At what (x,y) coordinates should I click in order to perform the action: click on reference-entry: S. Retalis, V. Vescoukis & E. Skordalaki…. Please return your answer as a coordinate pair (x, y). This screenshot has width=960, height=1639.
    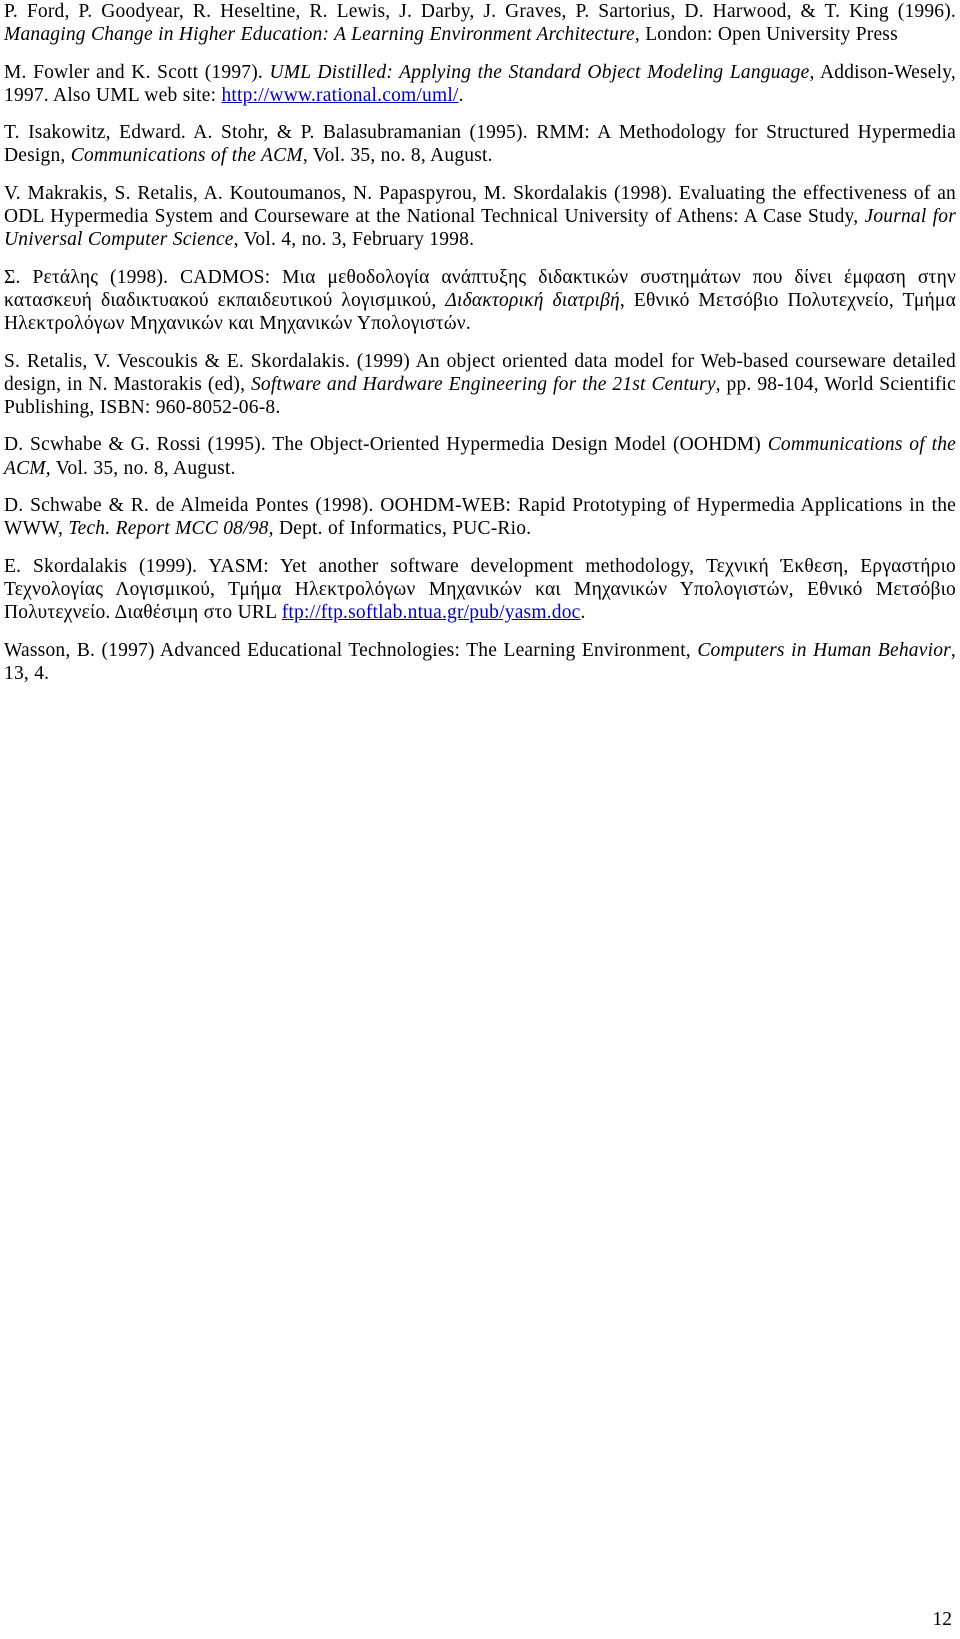
    Looking at the image, I should click on (480, 385).